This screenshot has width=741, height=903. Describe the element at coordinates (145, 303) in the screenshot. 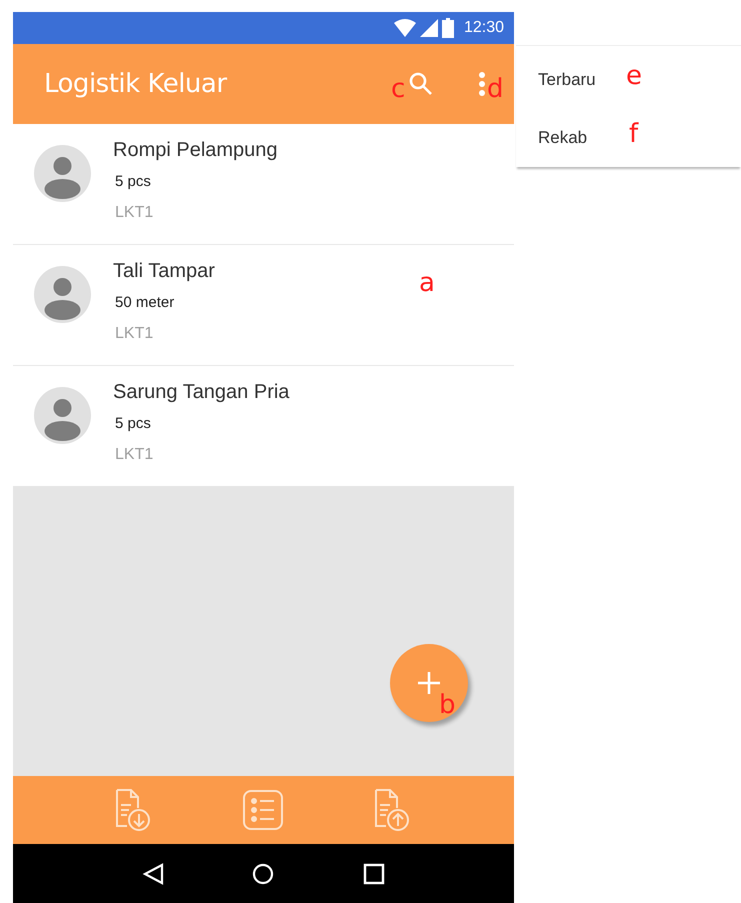

I see `item-quantity: 50 meter` at that location.